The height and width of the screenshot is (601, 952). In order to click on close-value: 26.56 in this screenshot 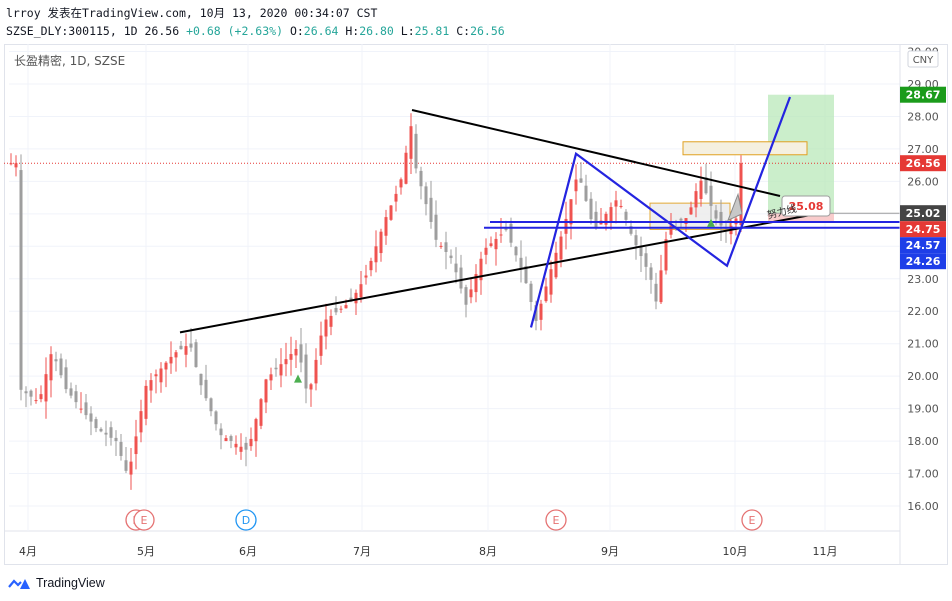, I will do `click(487, 31)`.